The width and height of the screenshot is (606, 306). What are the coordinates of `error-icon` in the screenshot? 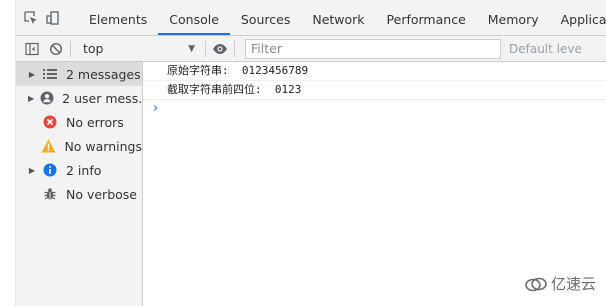 It's located at (50, 122).